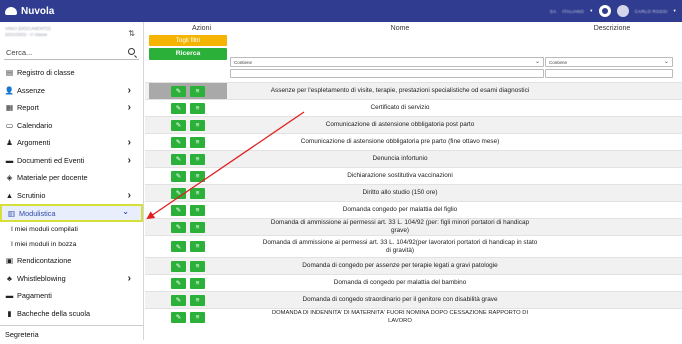  I want to click on report-icon: ▣, so click(9, 261).